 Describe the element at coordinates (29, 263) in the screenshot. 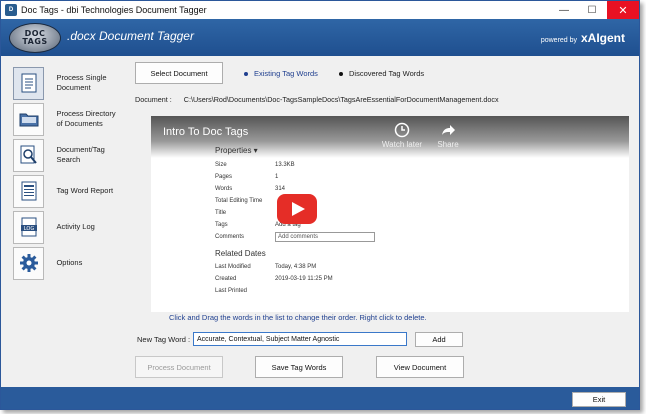

I see `gear-icon` at that location.